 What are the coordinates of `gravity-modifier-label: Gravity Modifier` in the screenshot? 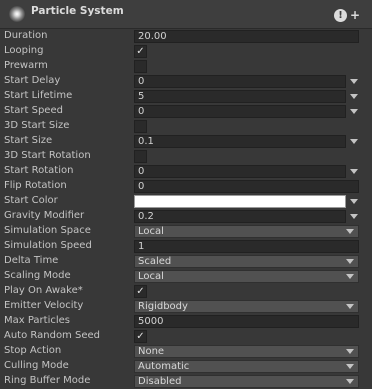 It's located at (44, 215).